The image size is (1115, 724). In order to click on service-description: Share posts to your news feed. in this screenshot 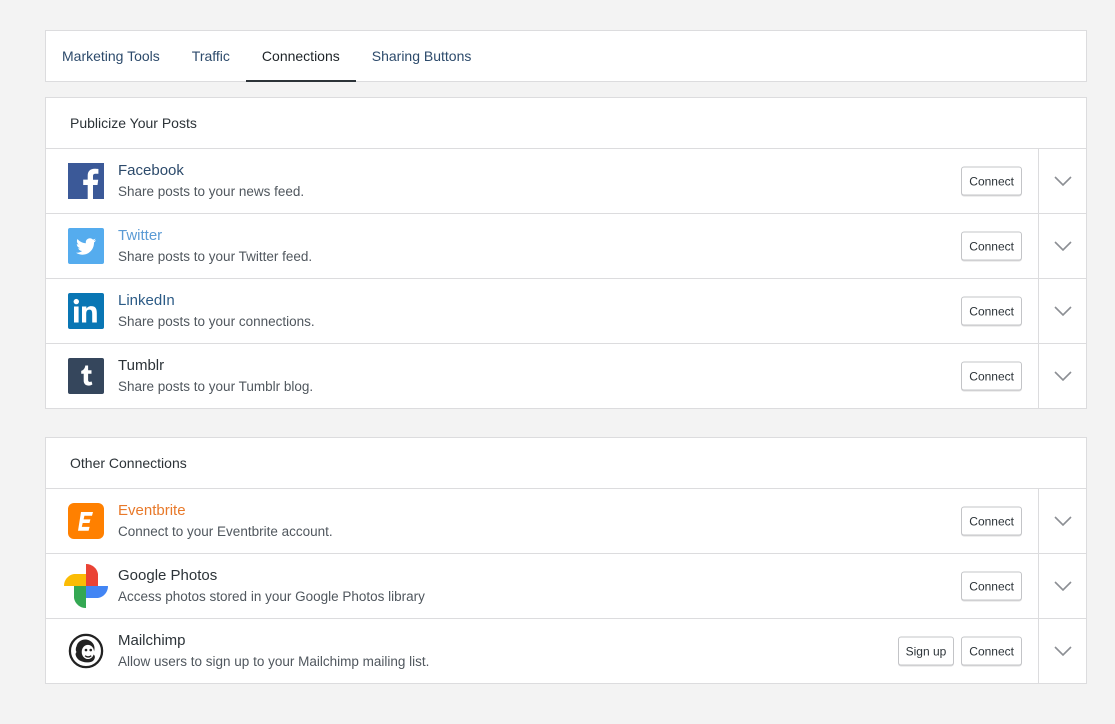, I will do `click(211, 191)`.